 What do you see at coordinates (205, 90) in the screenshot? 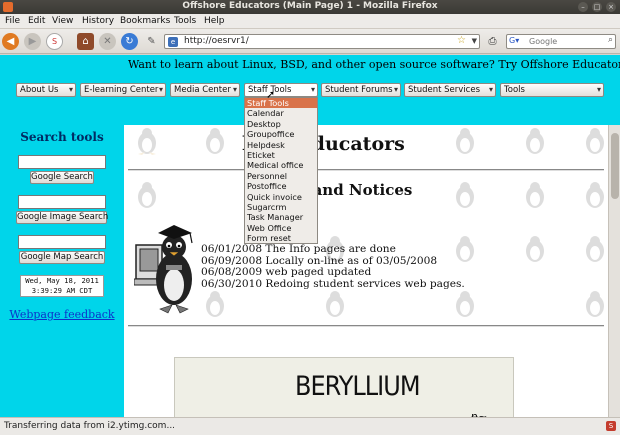
I see `select-media-center: Media Center ▾` at bounding box center [205, 90].